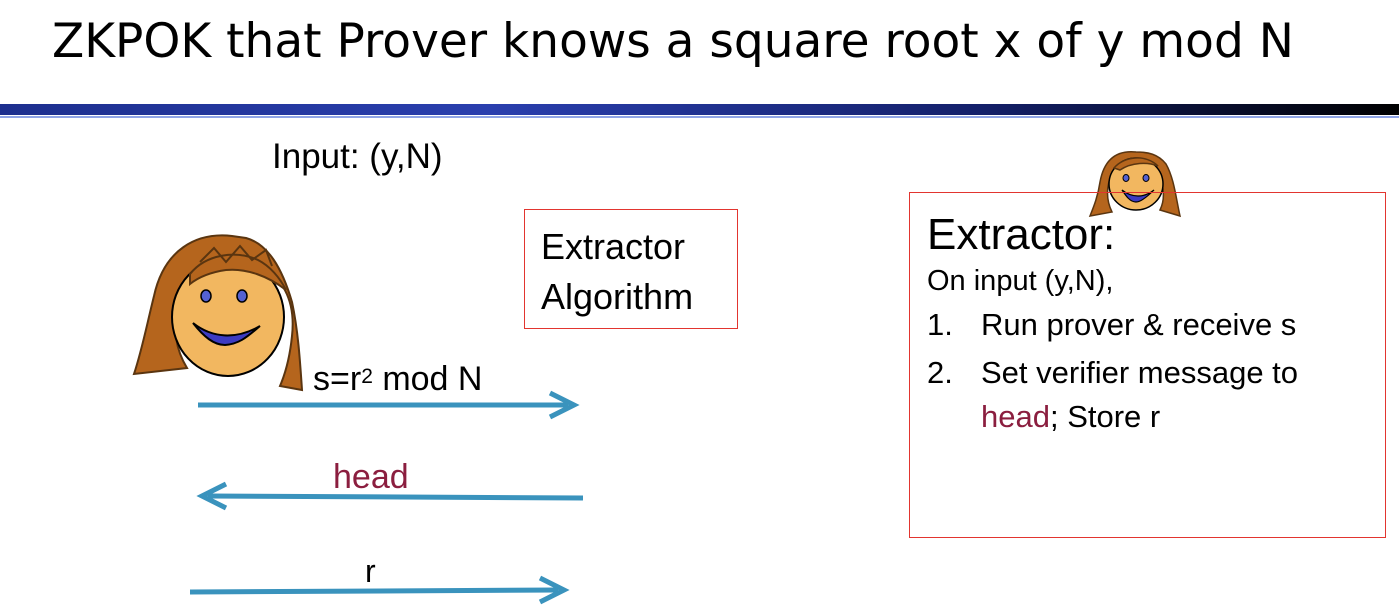  What do you see at coordinates (940, 372) in the screenshot?
I see `step-number: 2.` at bounding box center [940, 372].